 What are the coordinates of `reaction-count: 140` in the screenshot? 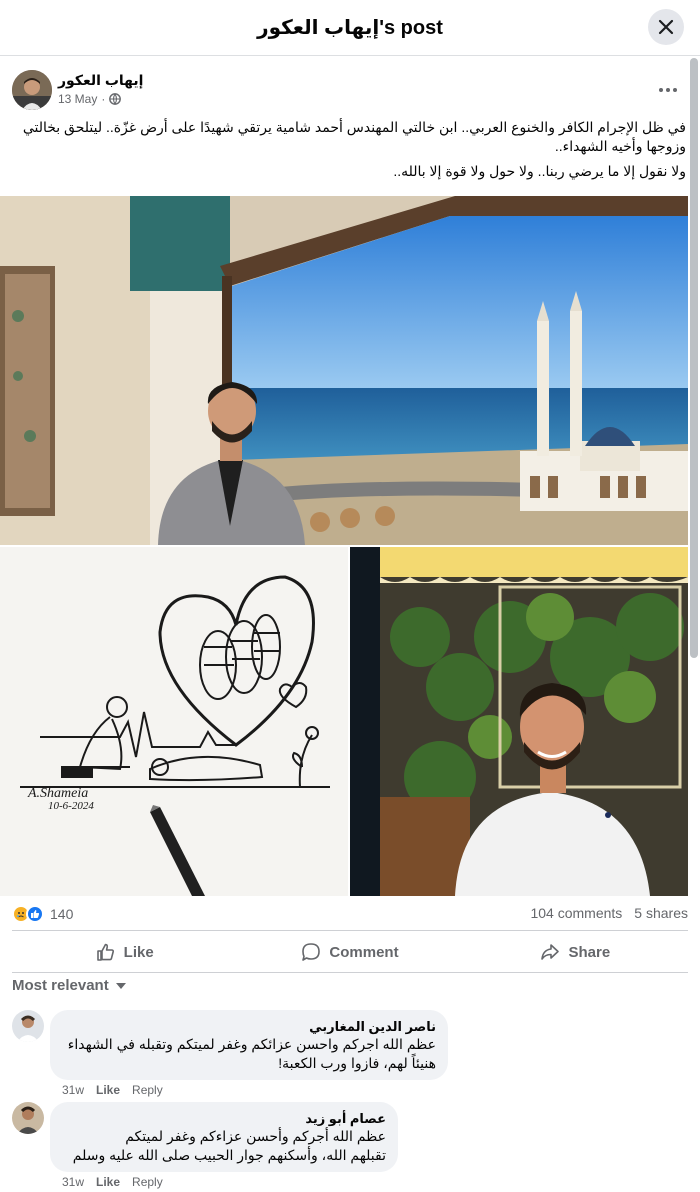 It's located at (62, 914).